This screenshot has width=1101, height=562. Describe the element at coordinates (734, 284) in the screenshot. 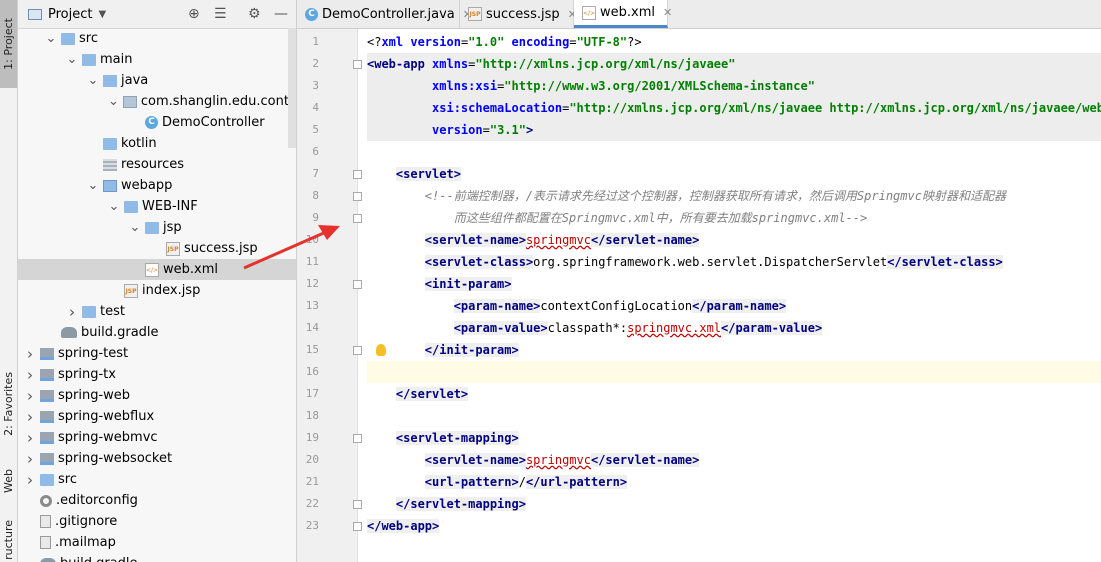

I see `code-line: <init-param>` at that location.